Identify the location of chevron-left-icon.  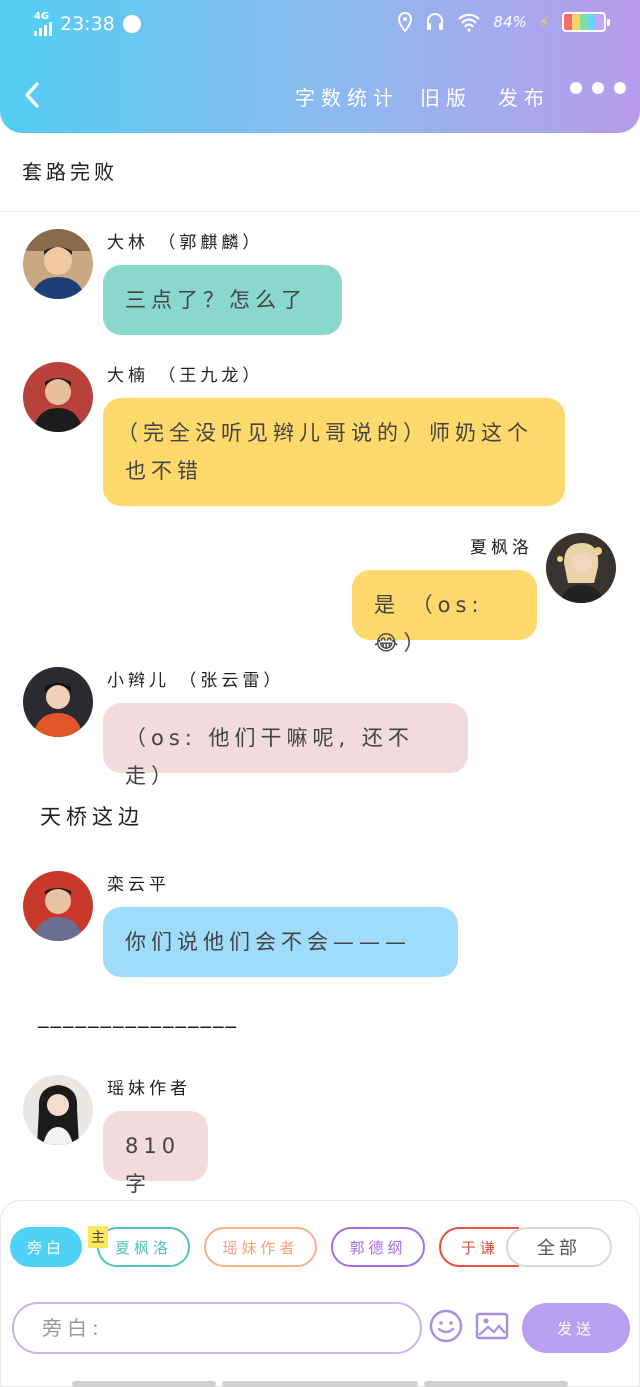
(32, 95).